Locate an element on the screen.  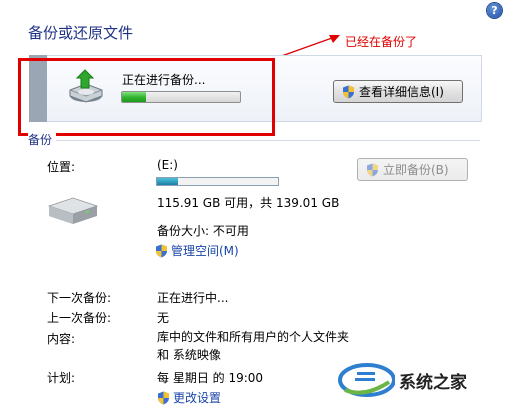
help-icon: ? is located at coordinates (494, 10).